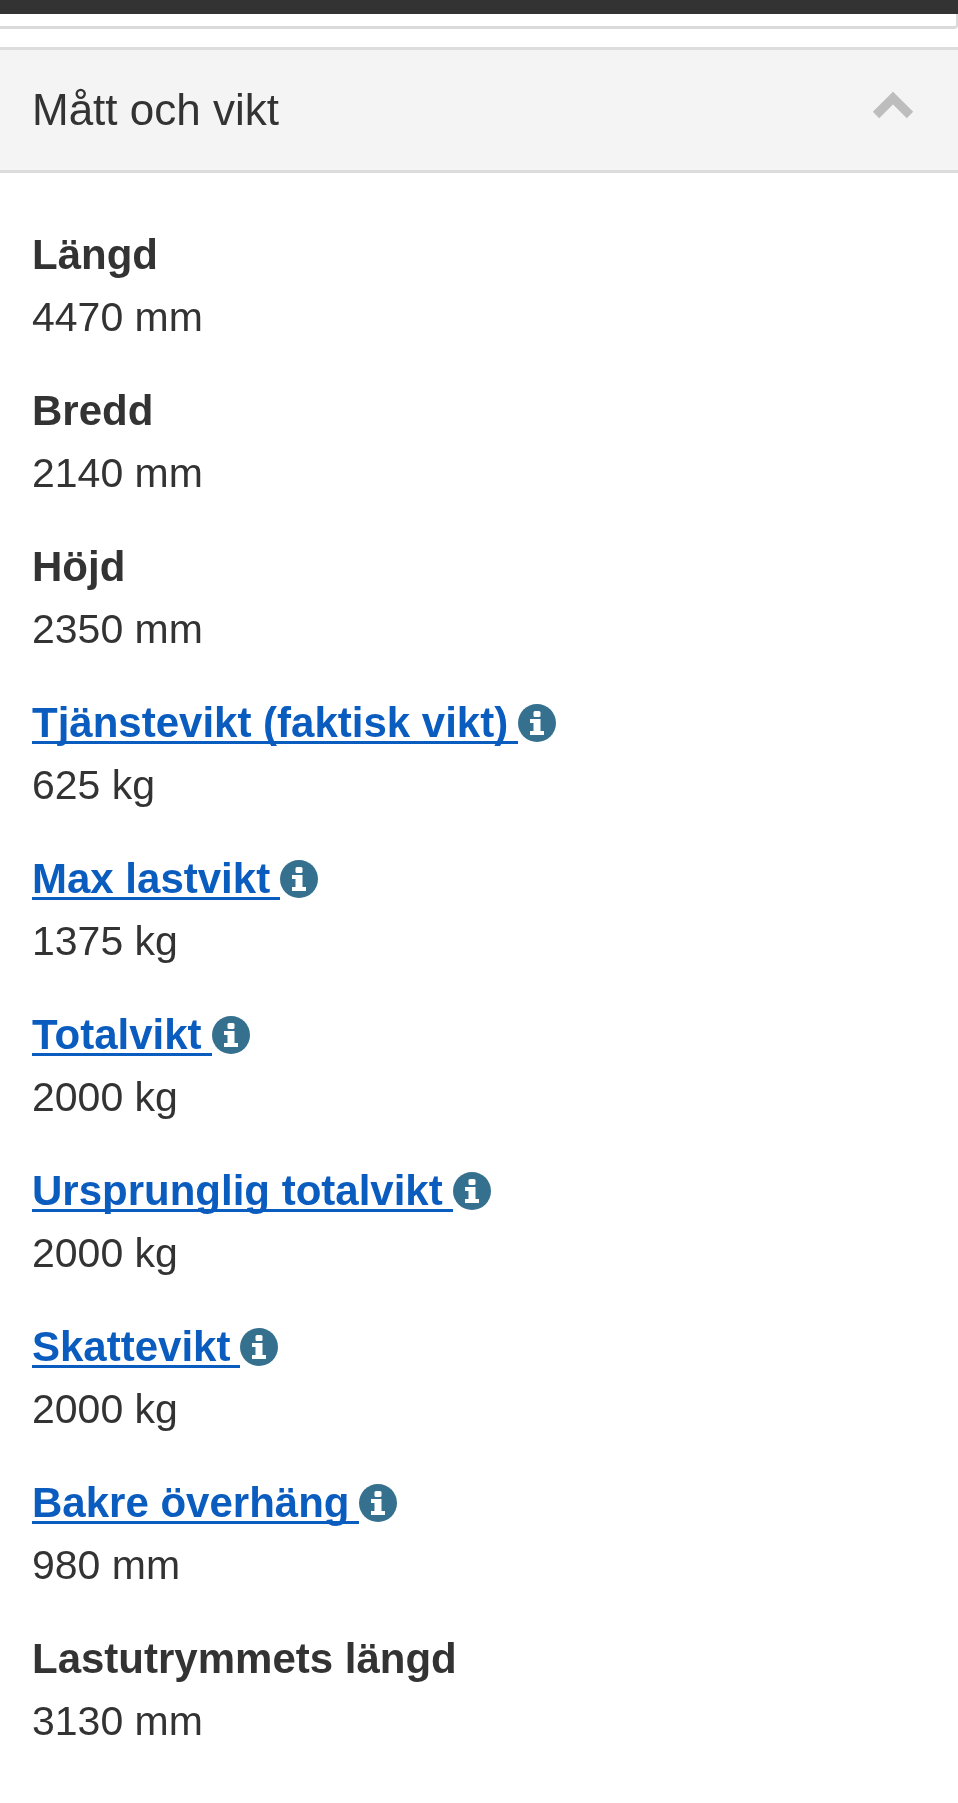 The width and height of the screenshot is (958, 1803). Describe the element at coordinates (117, 473) in the screenshot. I see `spec-value: 2140 mm` at that location.